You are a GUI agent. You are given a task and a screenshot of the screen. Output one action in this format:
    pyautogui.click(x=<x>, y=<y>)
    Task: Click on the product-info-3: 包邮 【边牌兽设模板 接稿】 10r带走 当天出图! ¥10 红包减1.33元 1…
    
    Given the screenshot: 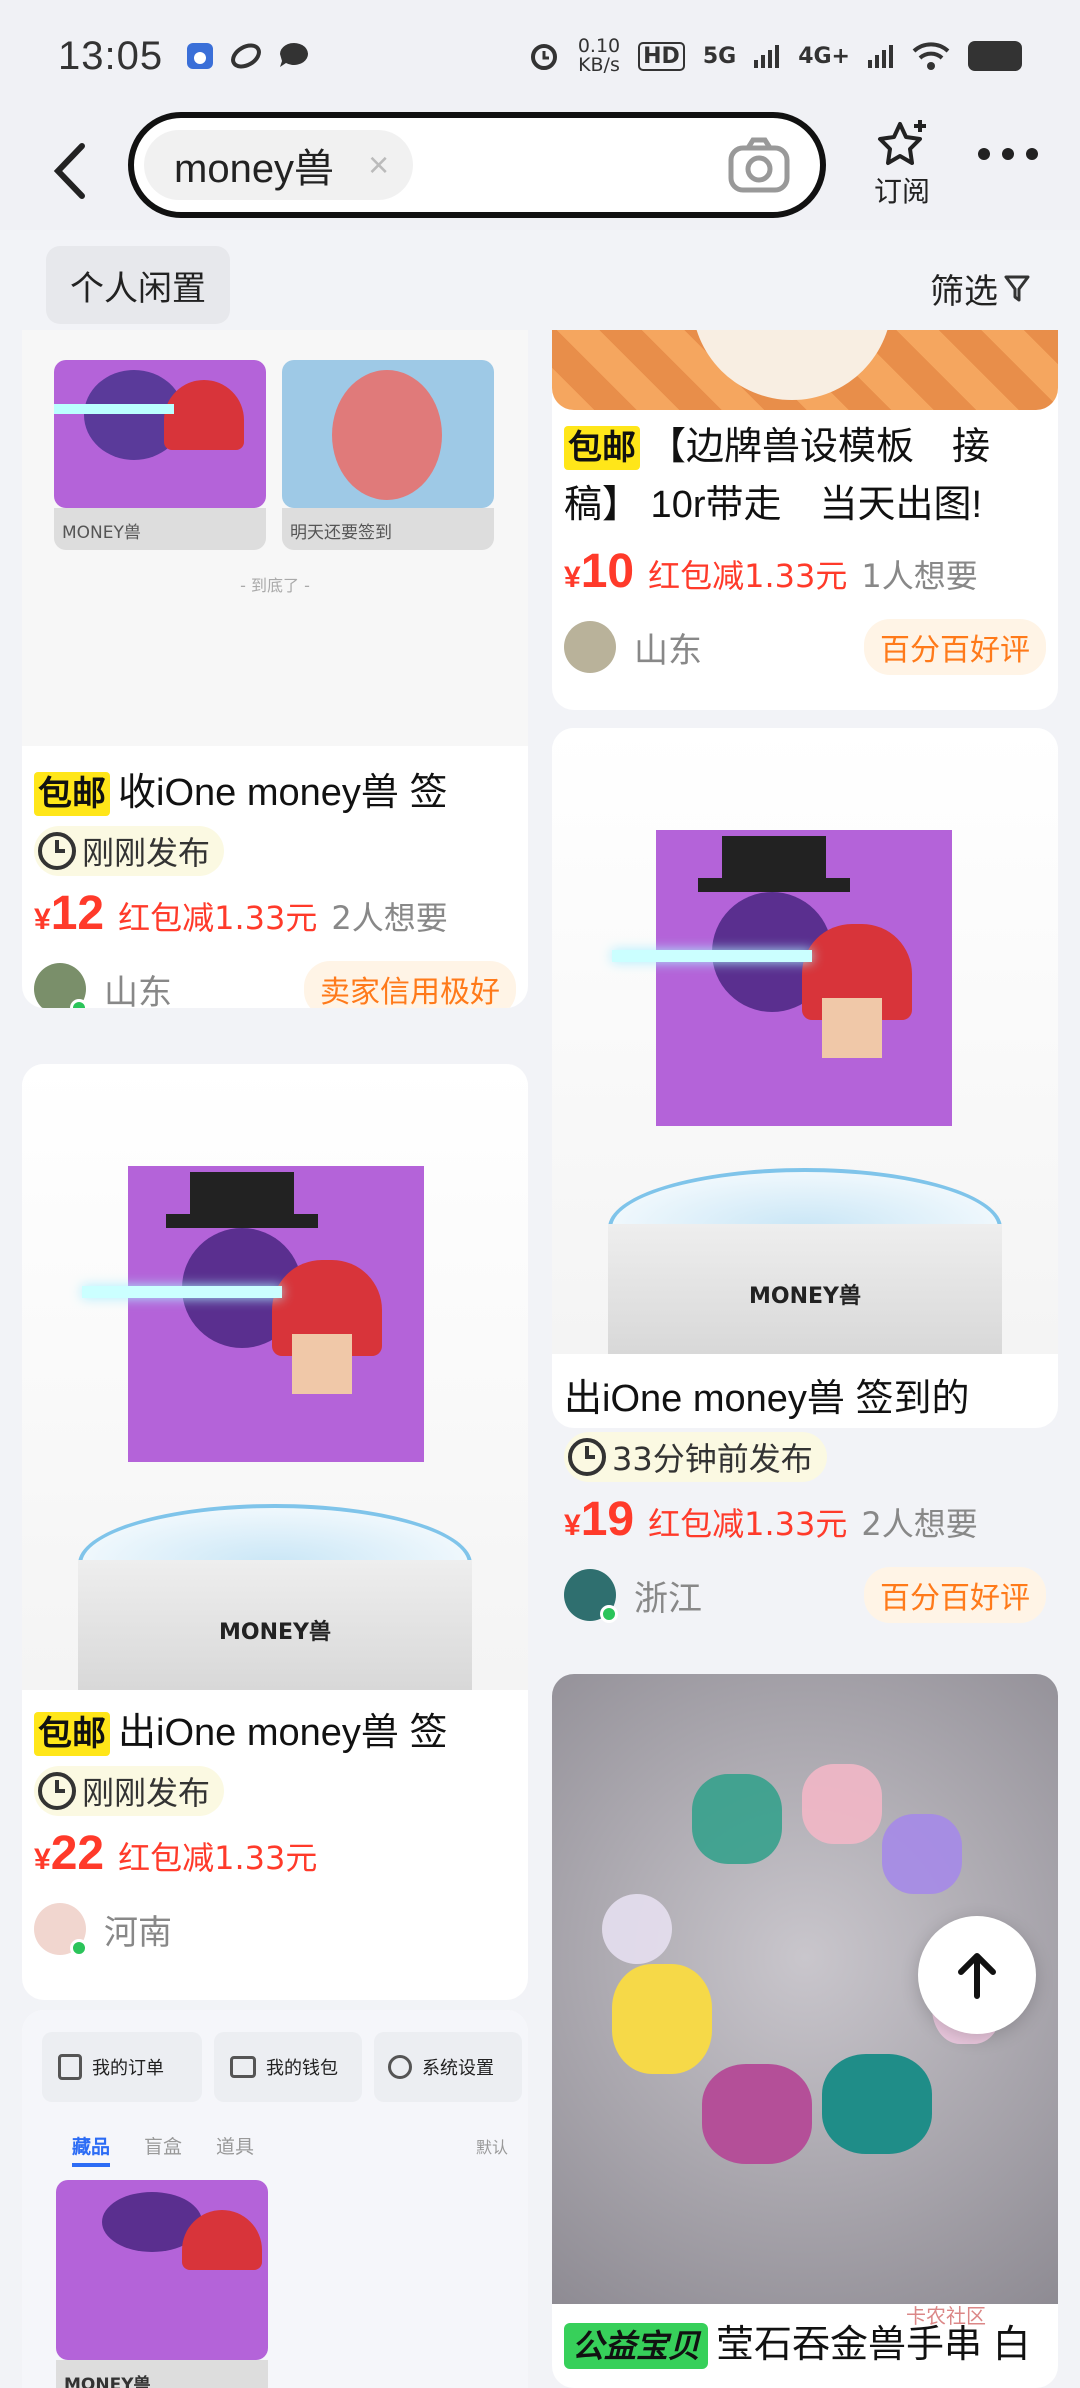 What is the action you would take?
    pyautogui.click(x=805, y=547)
    